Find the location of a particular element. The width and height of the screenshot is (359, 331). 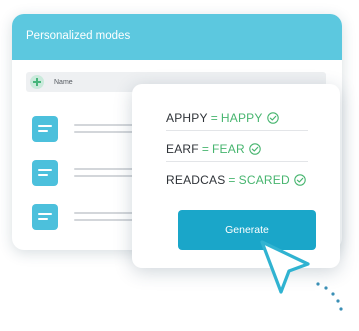

scrambled-word: APHPY is located at coordinates (187, 118).